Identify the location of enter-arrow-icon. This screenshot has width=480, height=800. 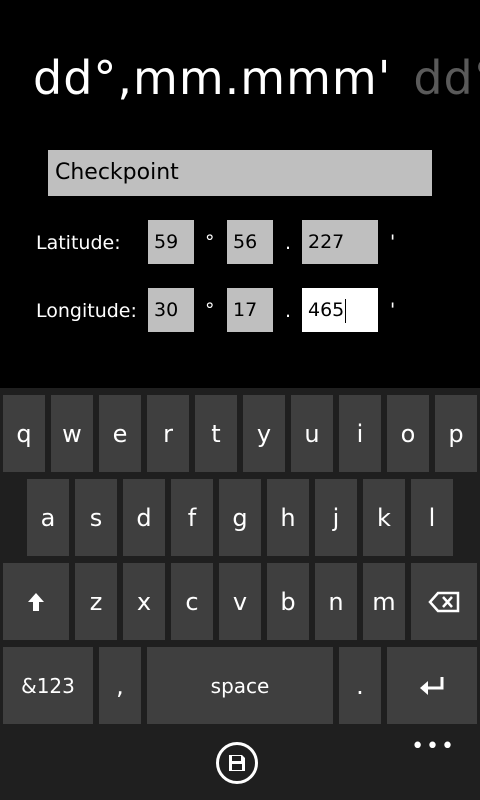
(432, 685).